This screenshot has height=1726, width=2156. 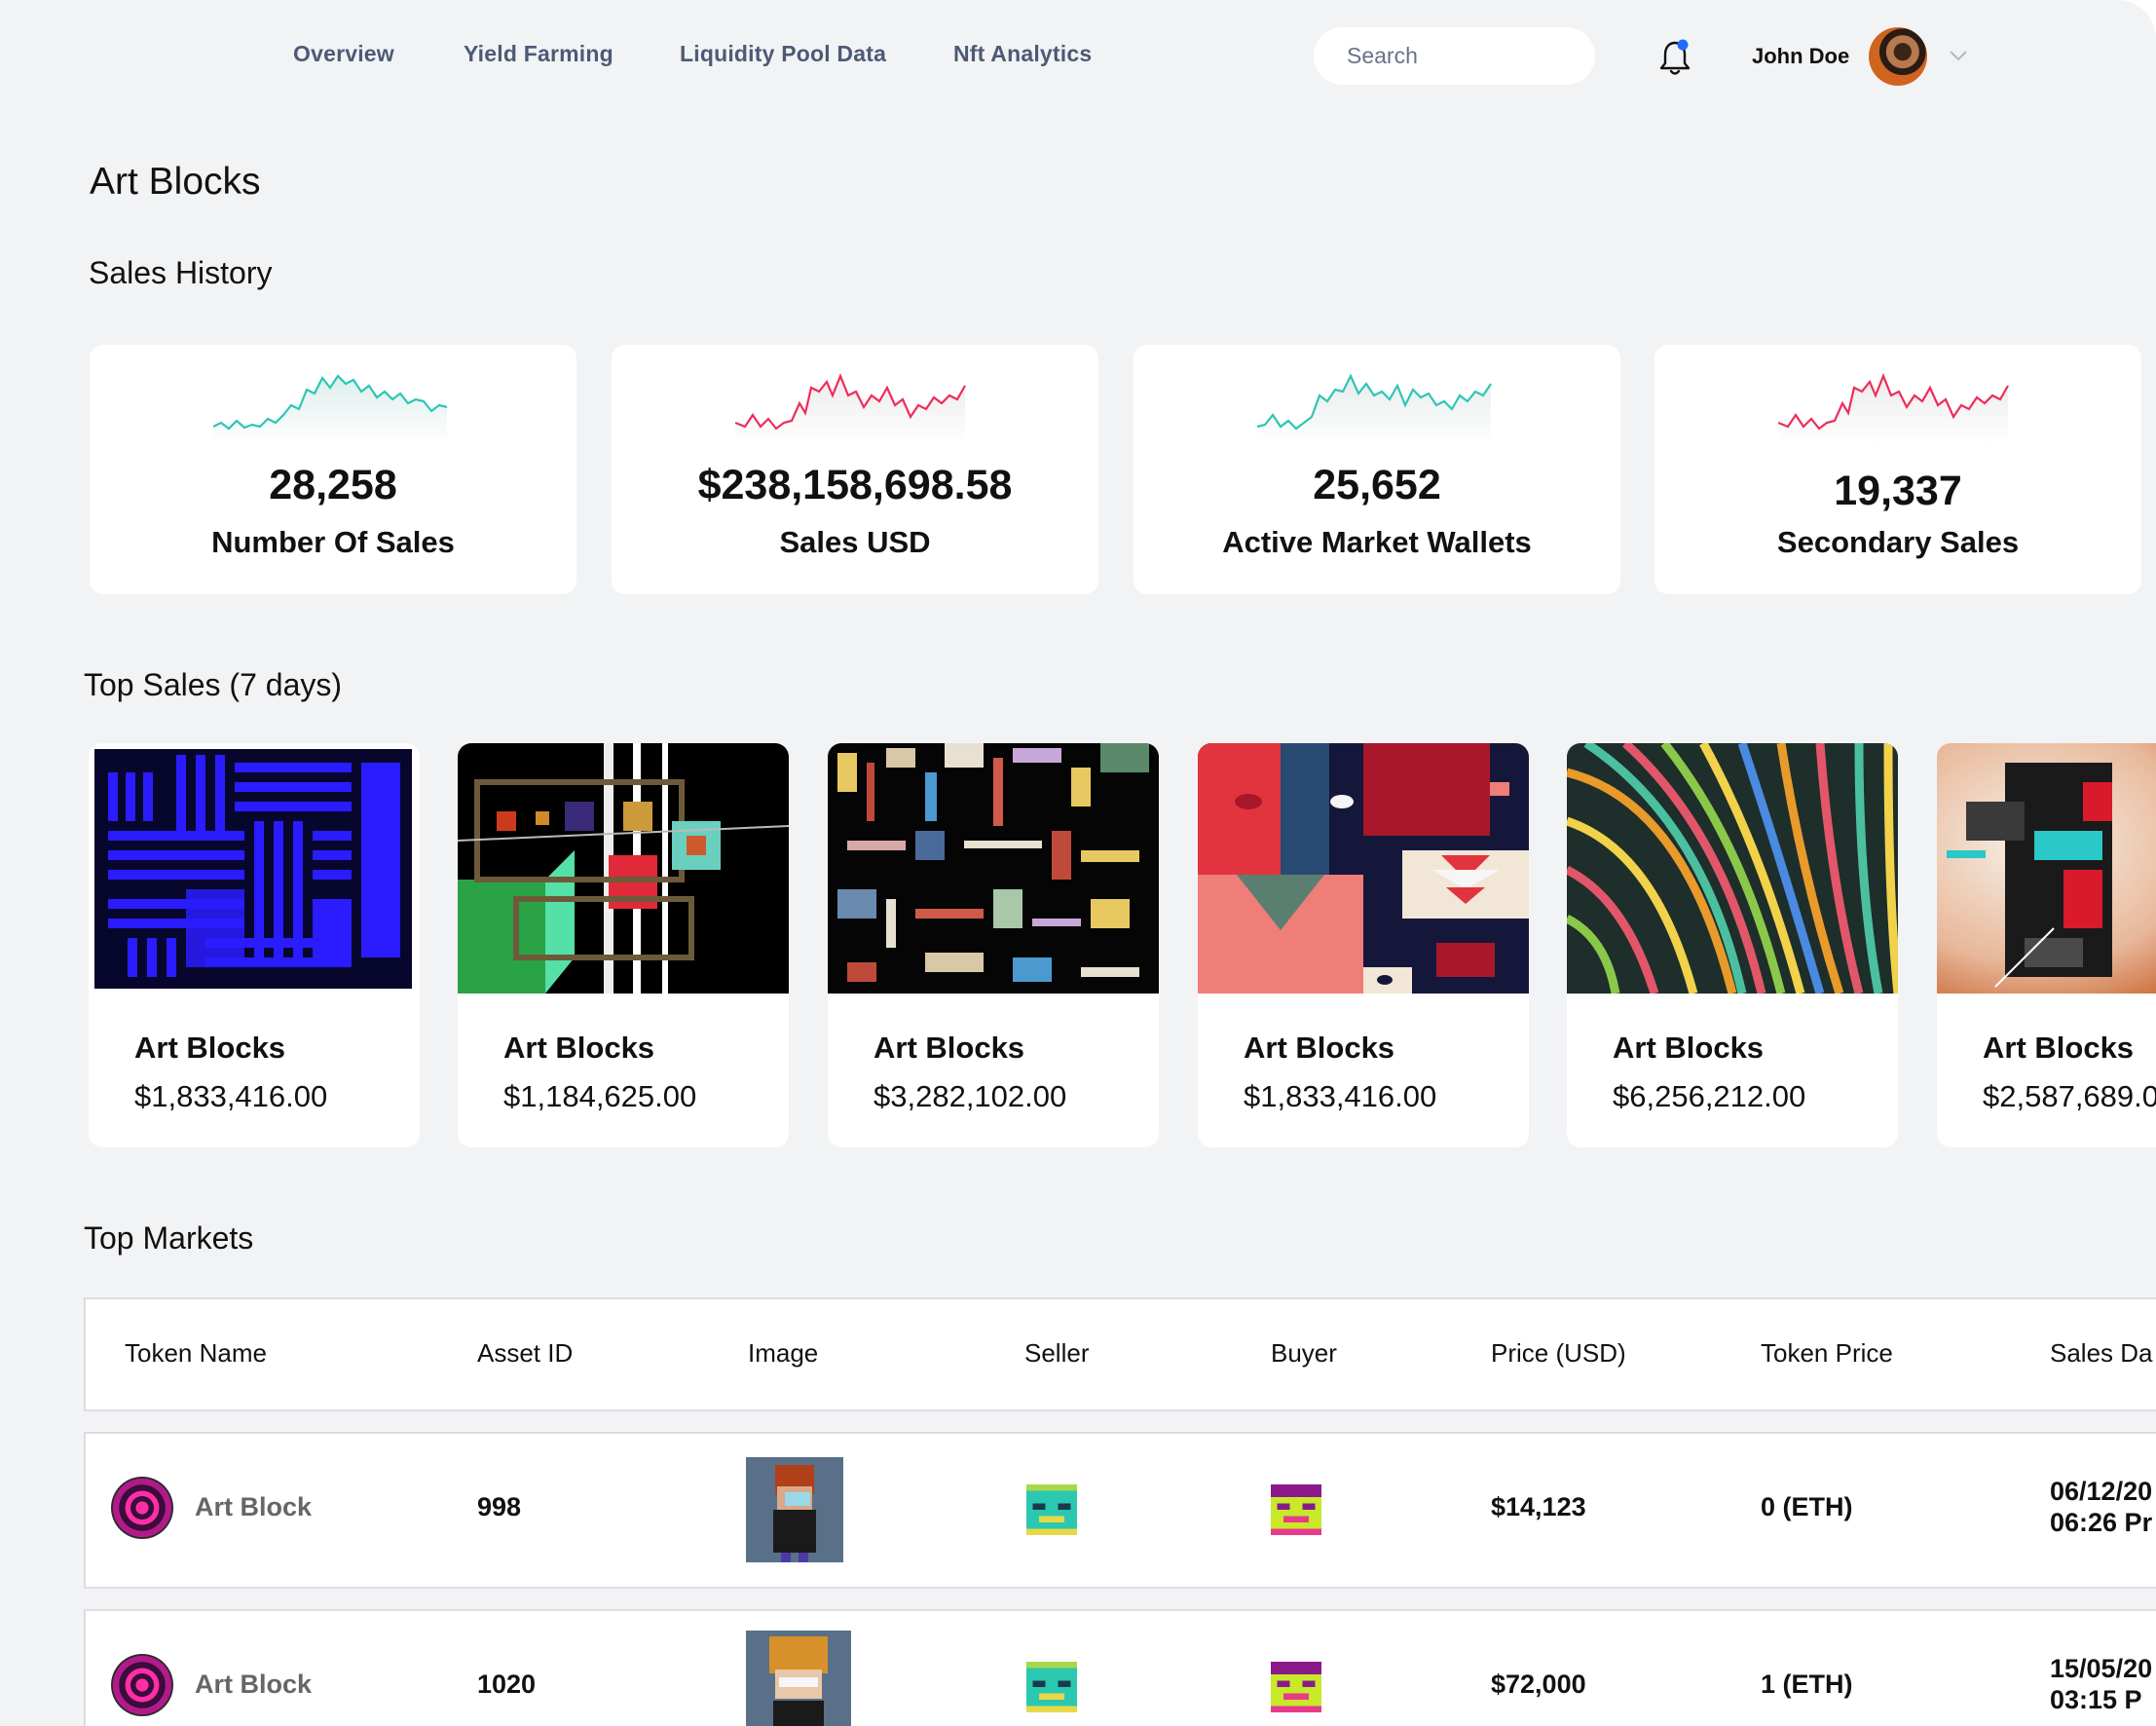 What do you see at coordinates (333, 485) in the screenshot?
I see `stat-value: 28,258` at bounding box center [333, 485].